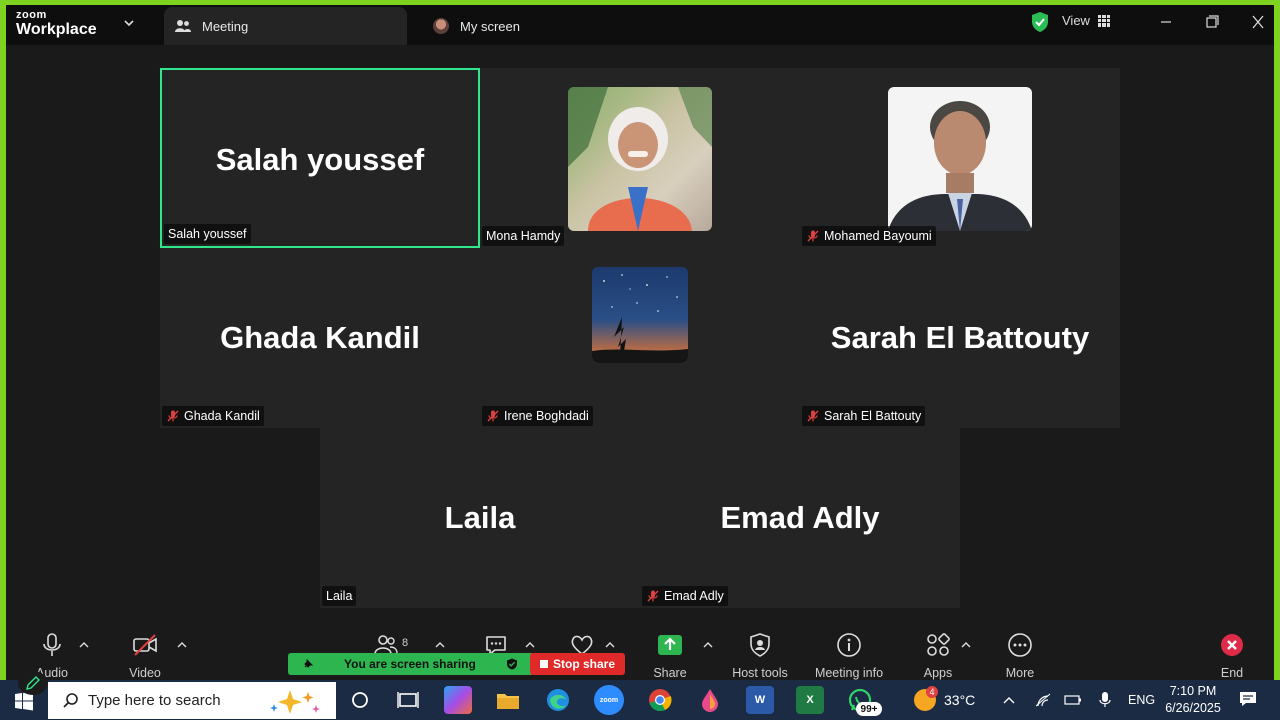 Image resolution: width=1280 pixels, height=720 pixels. I want to click on title-bar: zoom Workplace Meeting My screen View, so click(640, 25).